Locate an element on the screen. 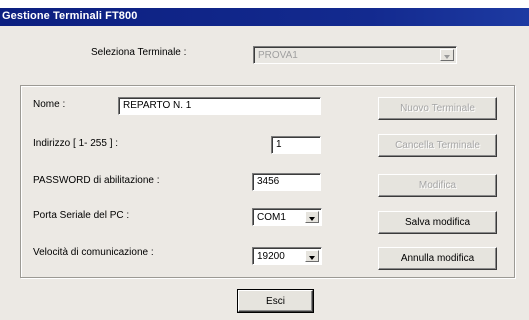 The height and width of the screenshot is (320, 529). password-field: 3456 is located at coordinates (286, 182).